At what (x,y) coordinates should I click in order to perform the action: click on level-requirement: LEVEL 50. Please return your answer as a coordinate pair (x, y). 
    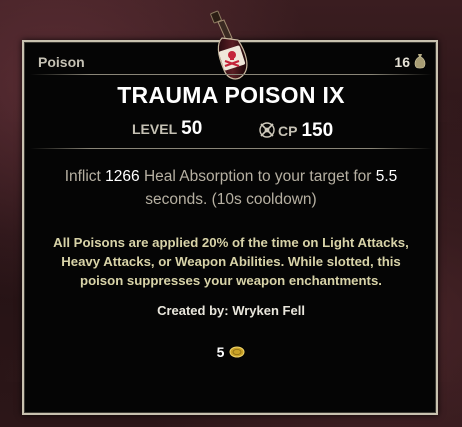
    Looking at the image, I should click on (167, 129).